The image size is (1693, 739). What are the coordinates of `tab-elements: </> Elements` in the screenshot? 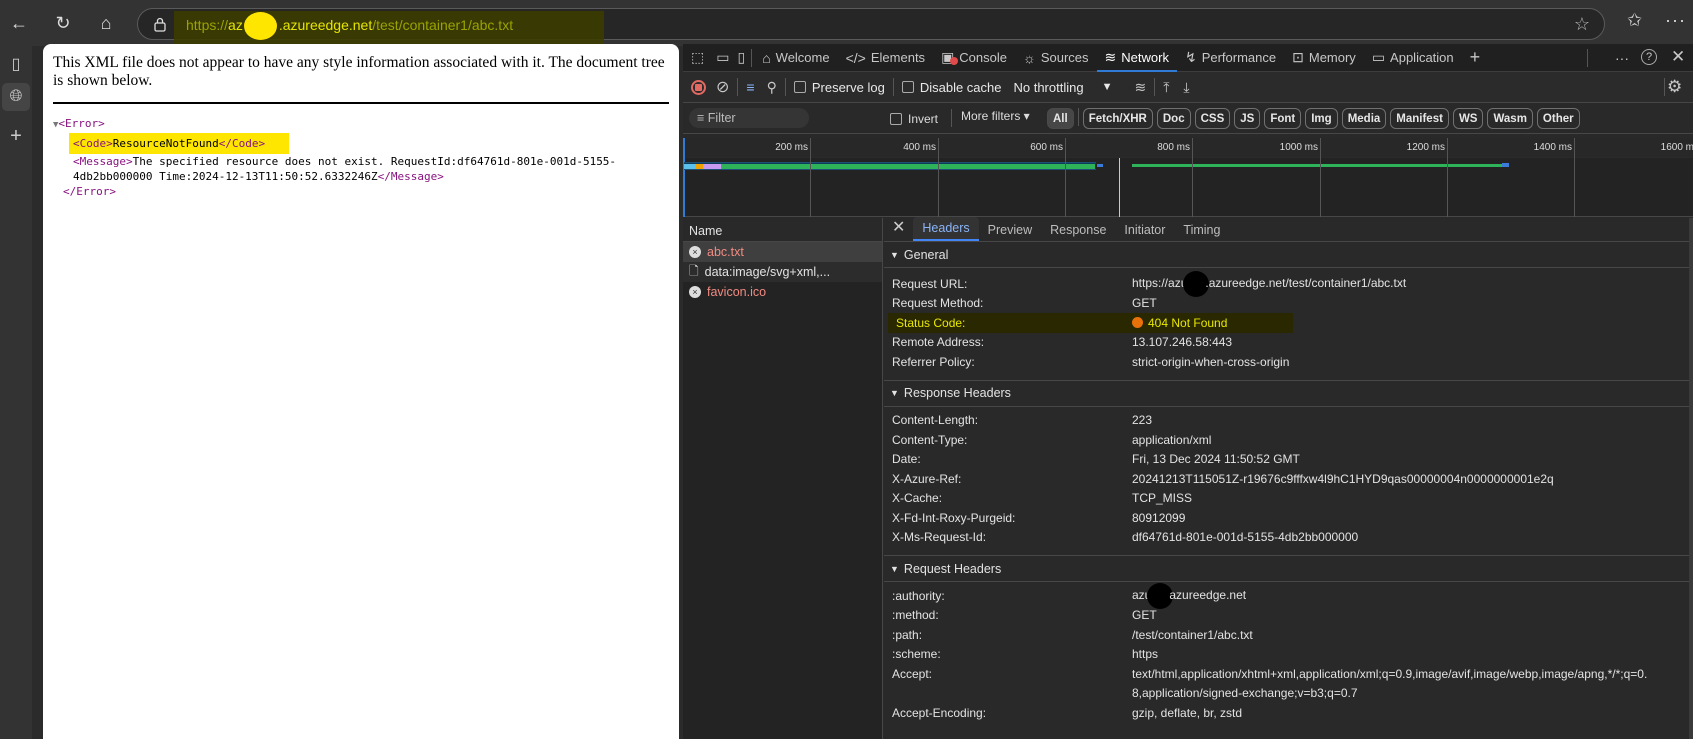 It's located at (885, 58).